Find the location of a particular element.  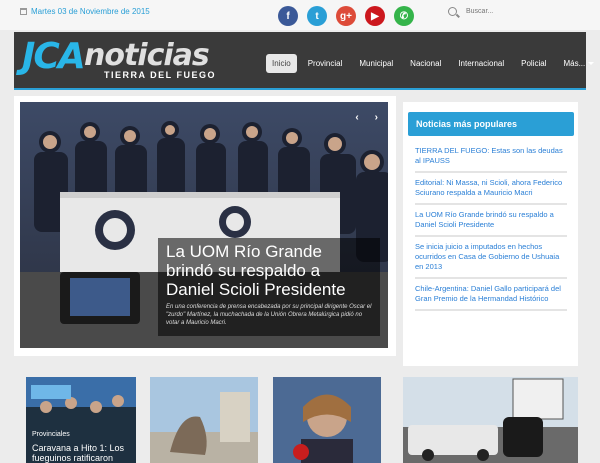

nav-nacional: Nacional is located at coordinates (425, 63).